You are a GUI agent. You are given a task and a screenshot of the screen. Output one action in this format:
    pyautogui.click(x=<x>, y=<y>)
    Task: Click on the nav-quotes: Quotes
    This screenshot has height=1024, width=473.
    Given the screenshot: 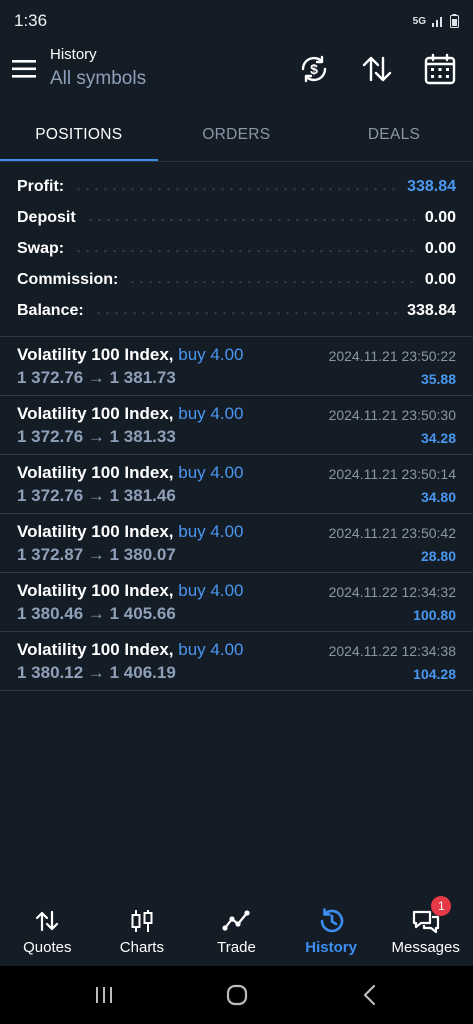 What is the action you would take?
    pyautogui.click(x=47, y=931)
    